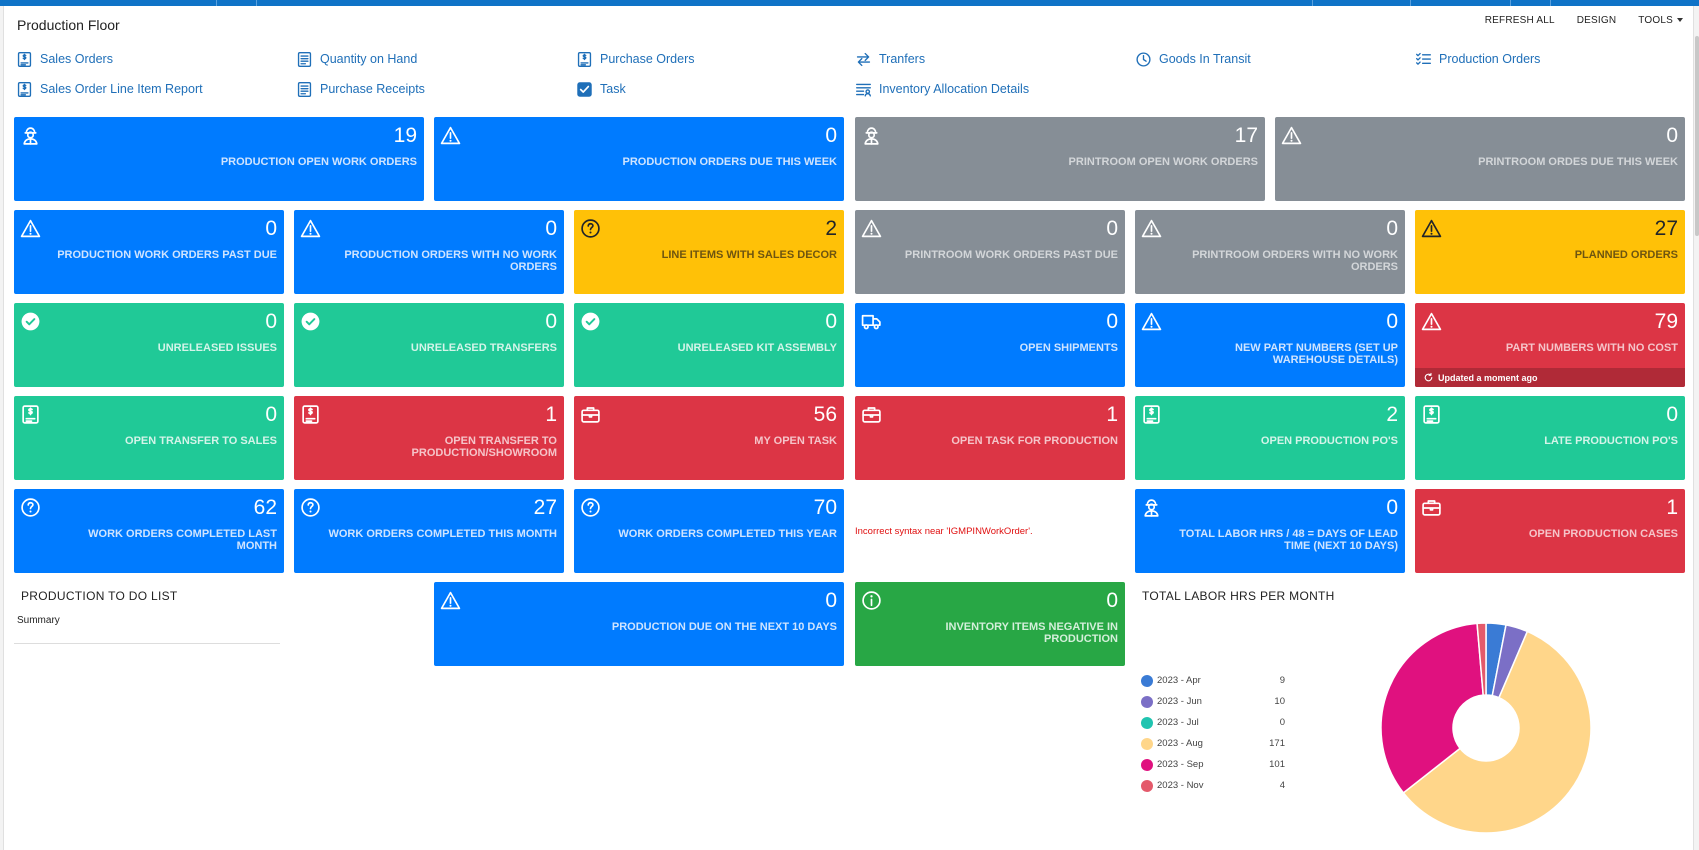  I want to click on tile-open-production-cases: 1 OPEN PRODUCTION CASES, so click(1550, 531).